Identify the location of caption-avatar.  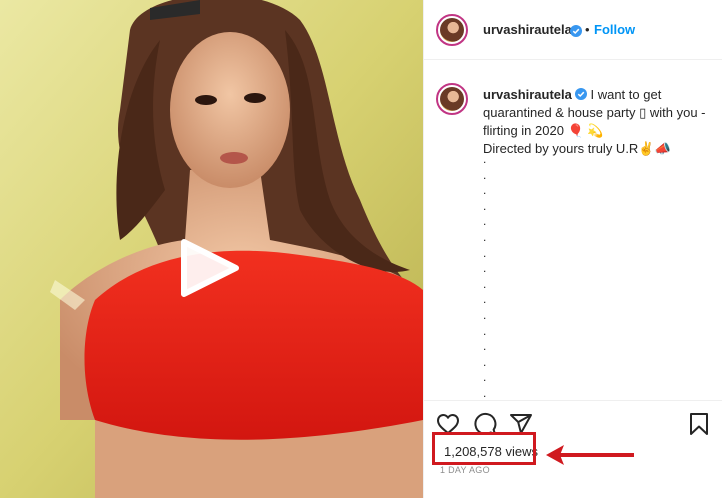
(452, 99).